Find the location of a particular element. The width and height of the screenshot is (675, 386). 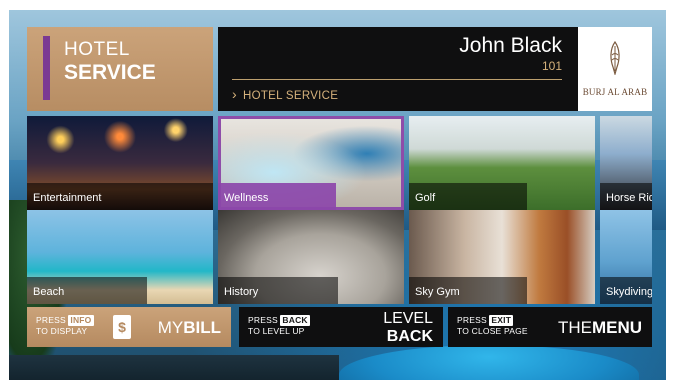

breadcrumb: › HOTEL SERVICE is located at coordinates (285, 94).